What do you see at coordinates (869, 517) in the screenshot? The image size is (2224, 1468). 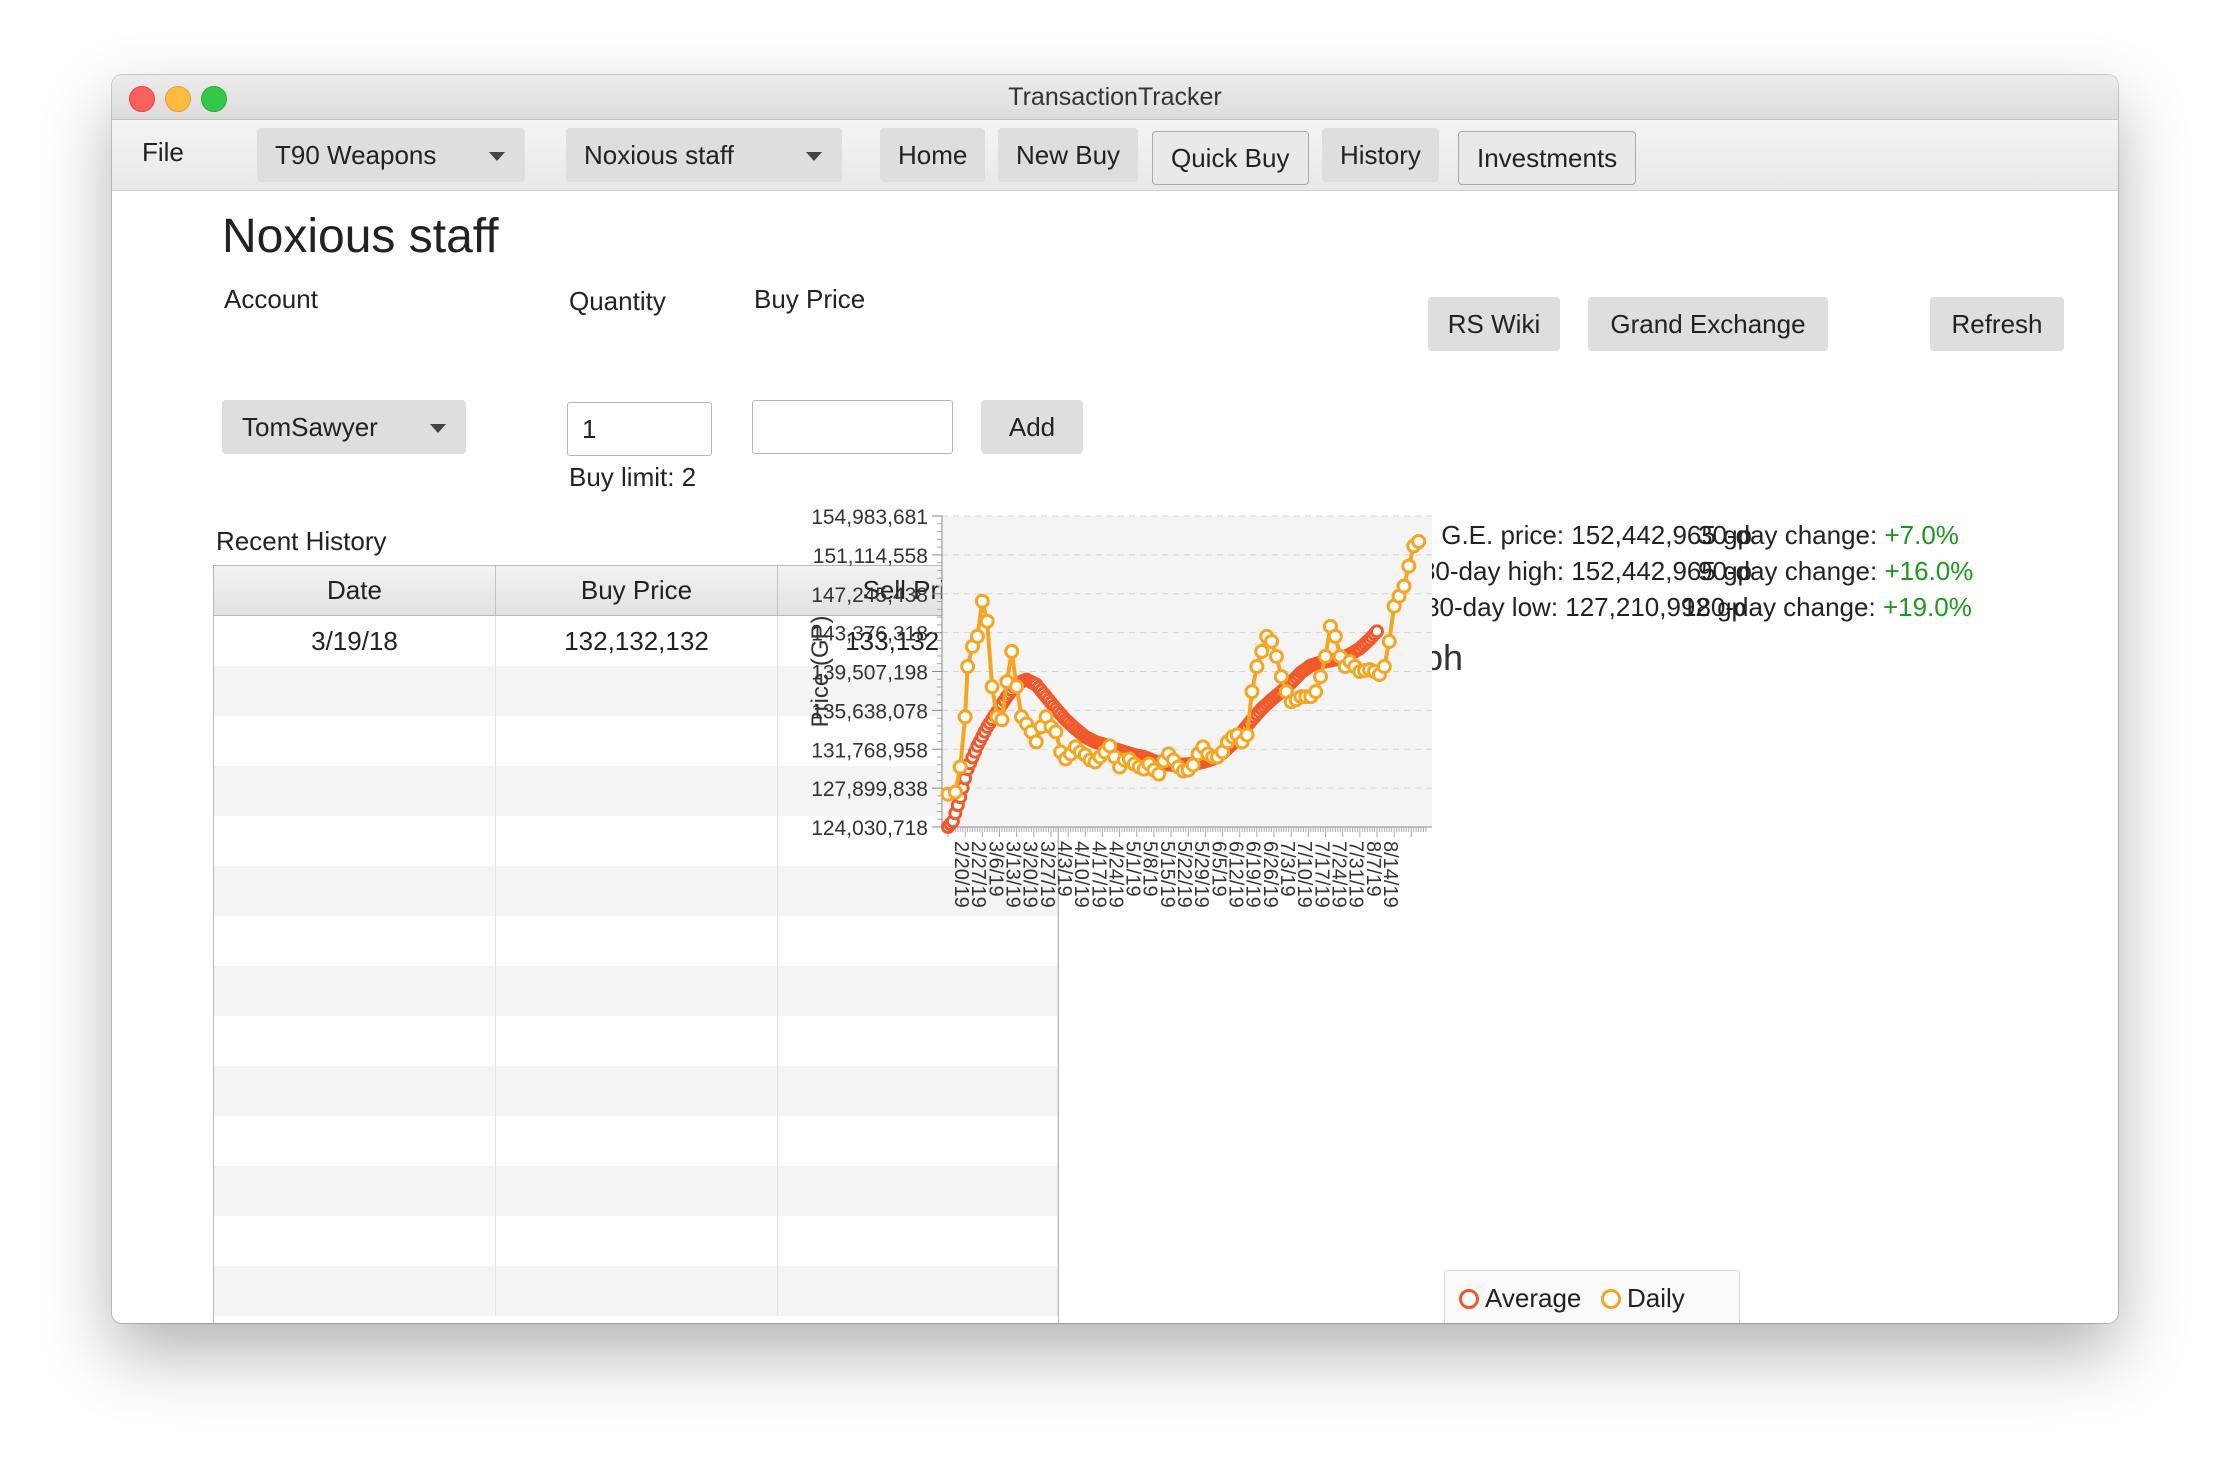 I see `y-tick-label: 154,983,681` at bounding box center [869, 517].